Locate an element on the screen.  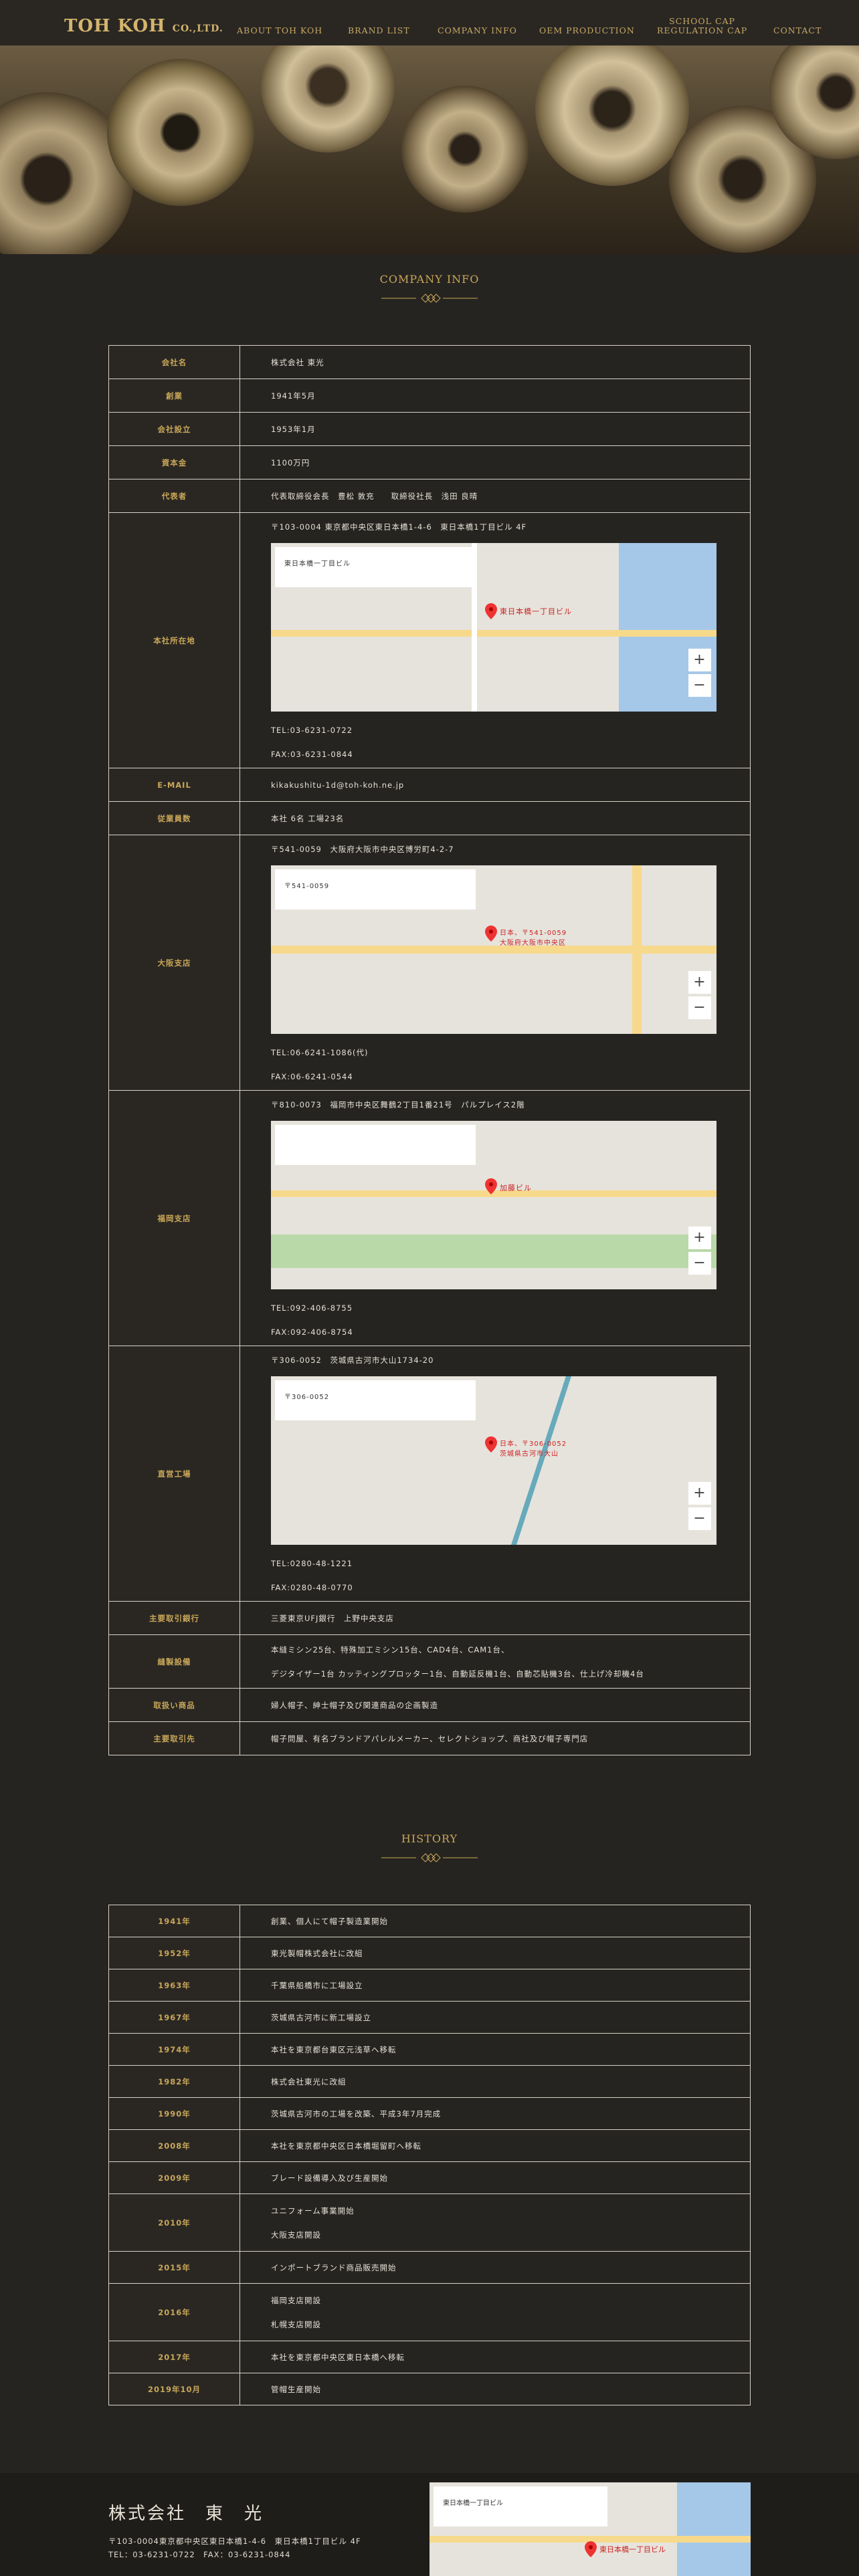
table-row: 主要取引銀行 三菱東京UFJ銀行 上野中央支店 is located at coordinates (429, 1618).